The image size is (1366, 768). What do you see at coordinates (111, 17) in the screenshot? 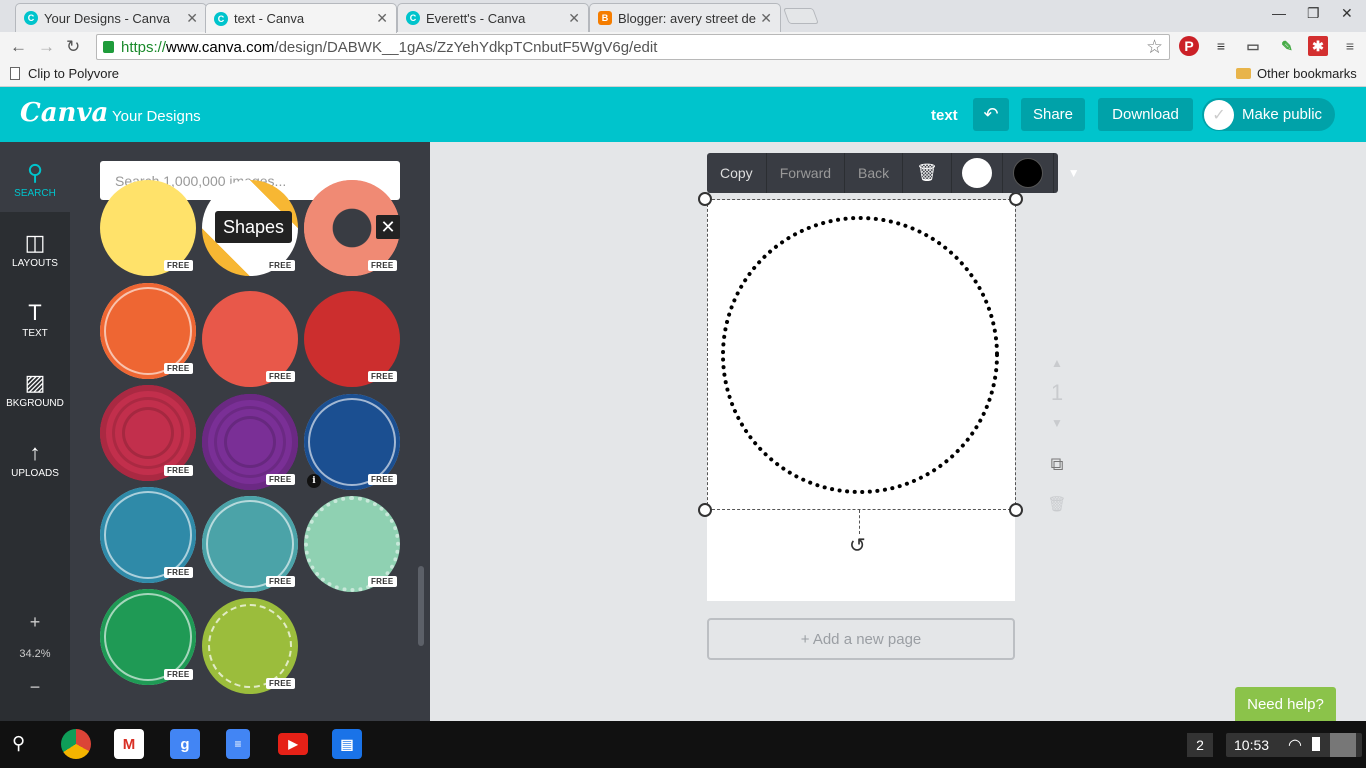
I see `browser-tab: C Your Designs - Canva ✕` at bounding box center [111, 17].